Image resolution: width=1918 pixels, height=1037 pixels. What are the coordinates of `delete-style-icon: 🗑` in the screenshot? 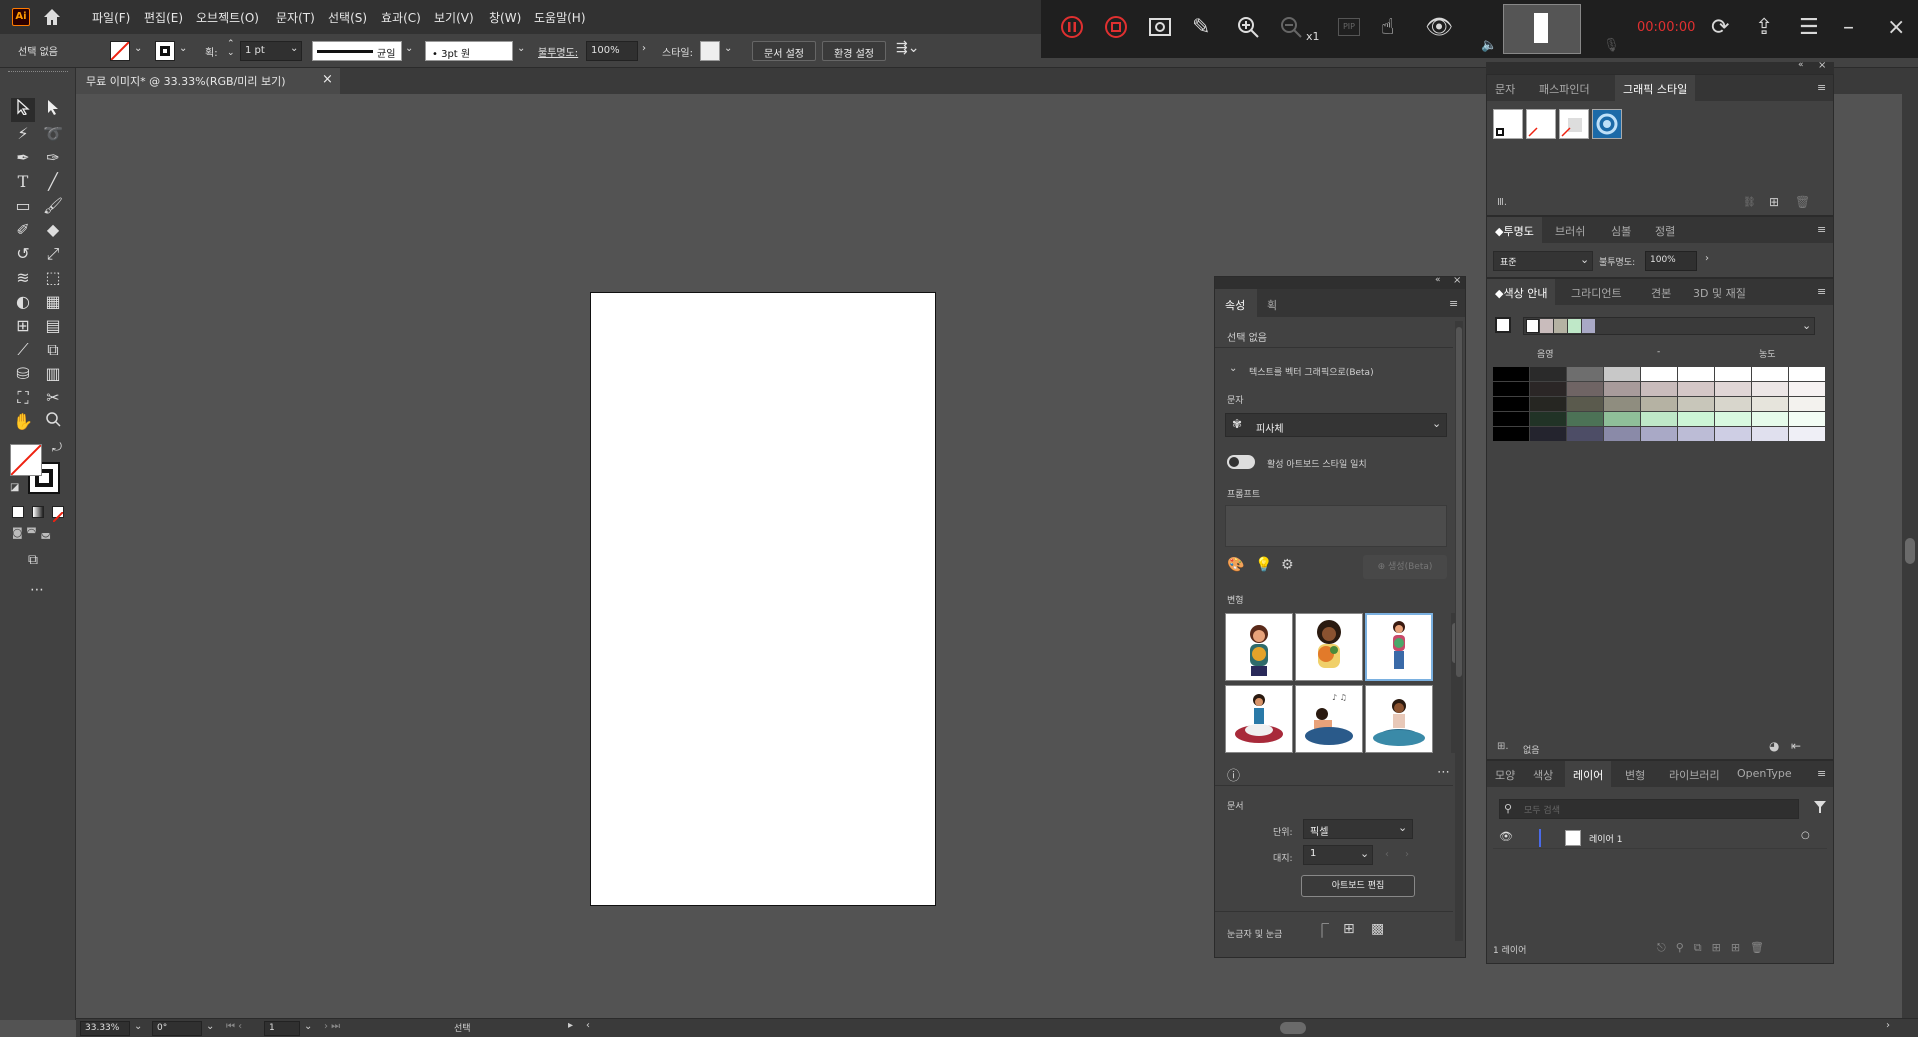 It's located at (1802, 202).